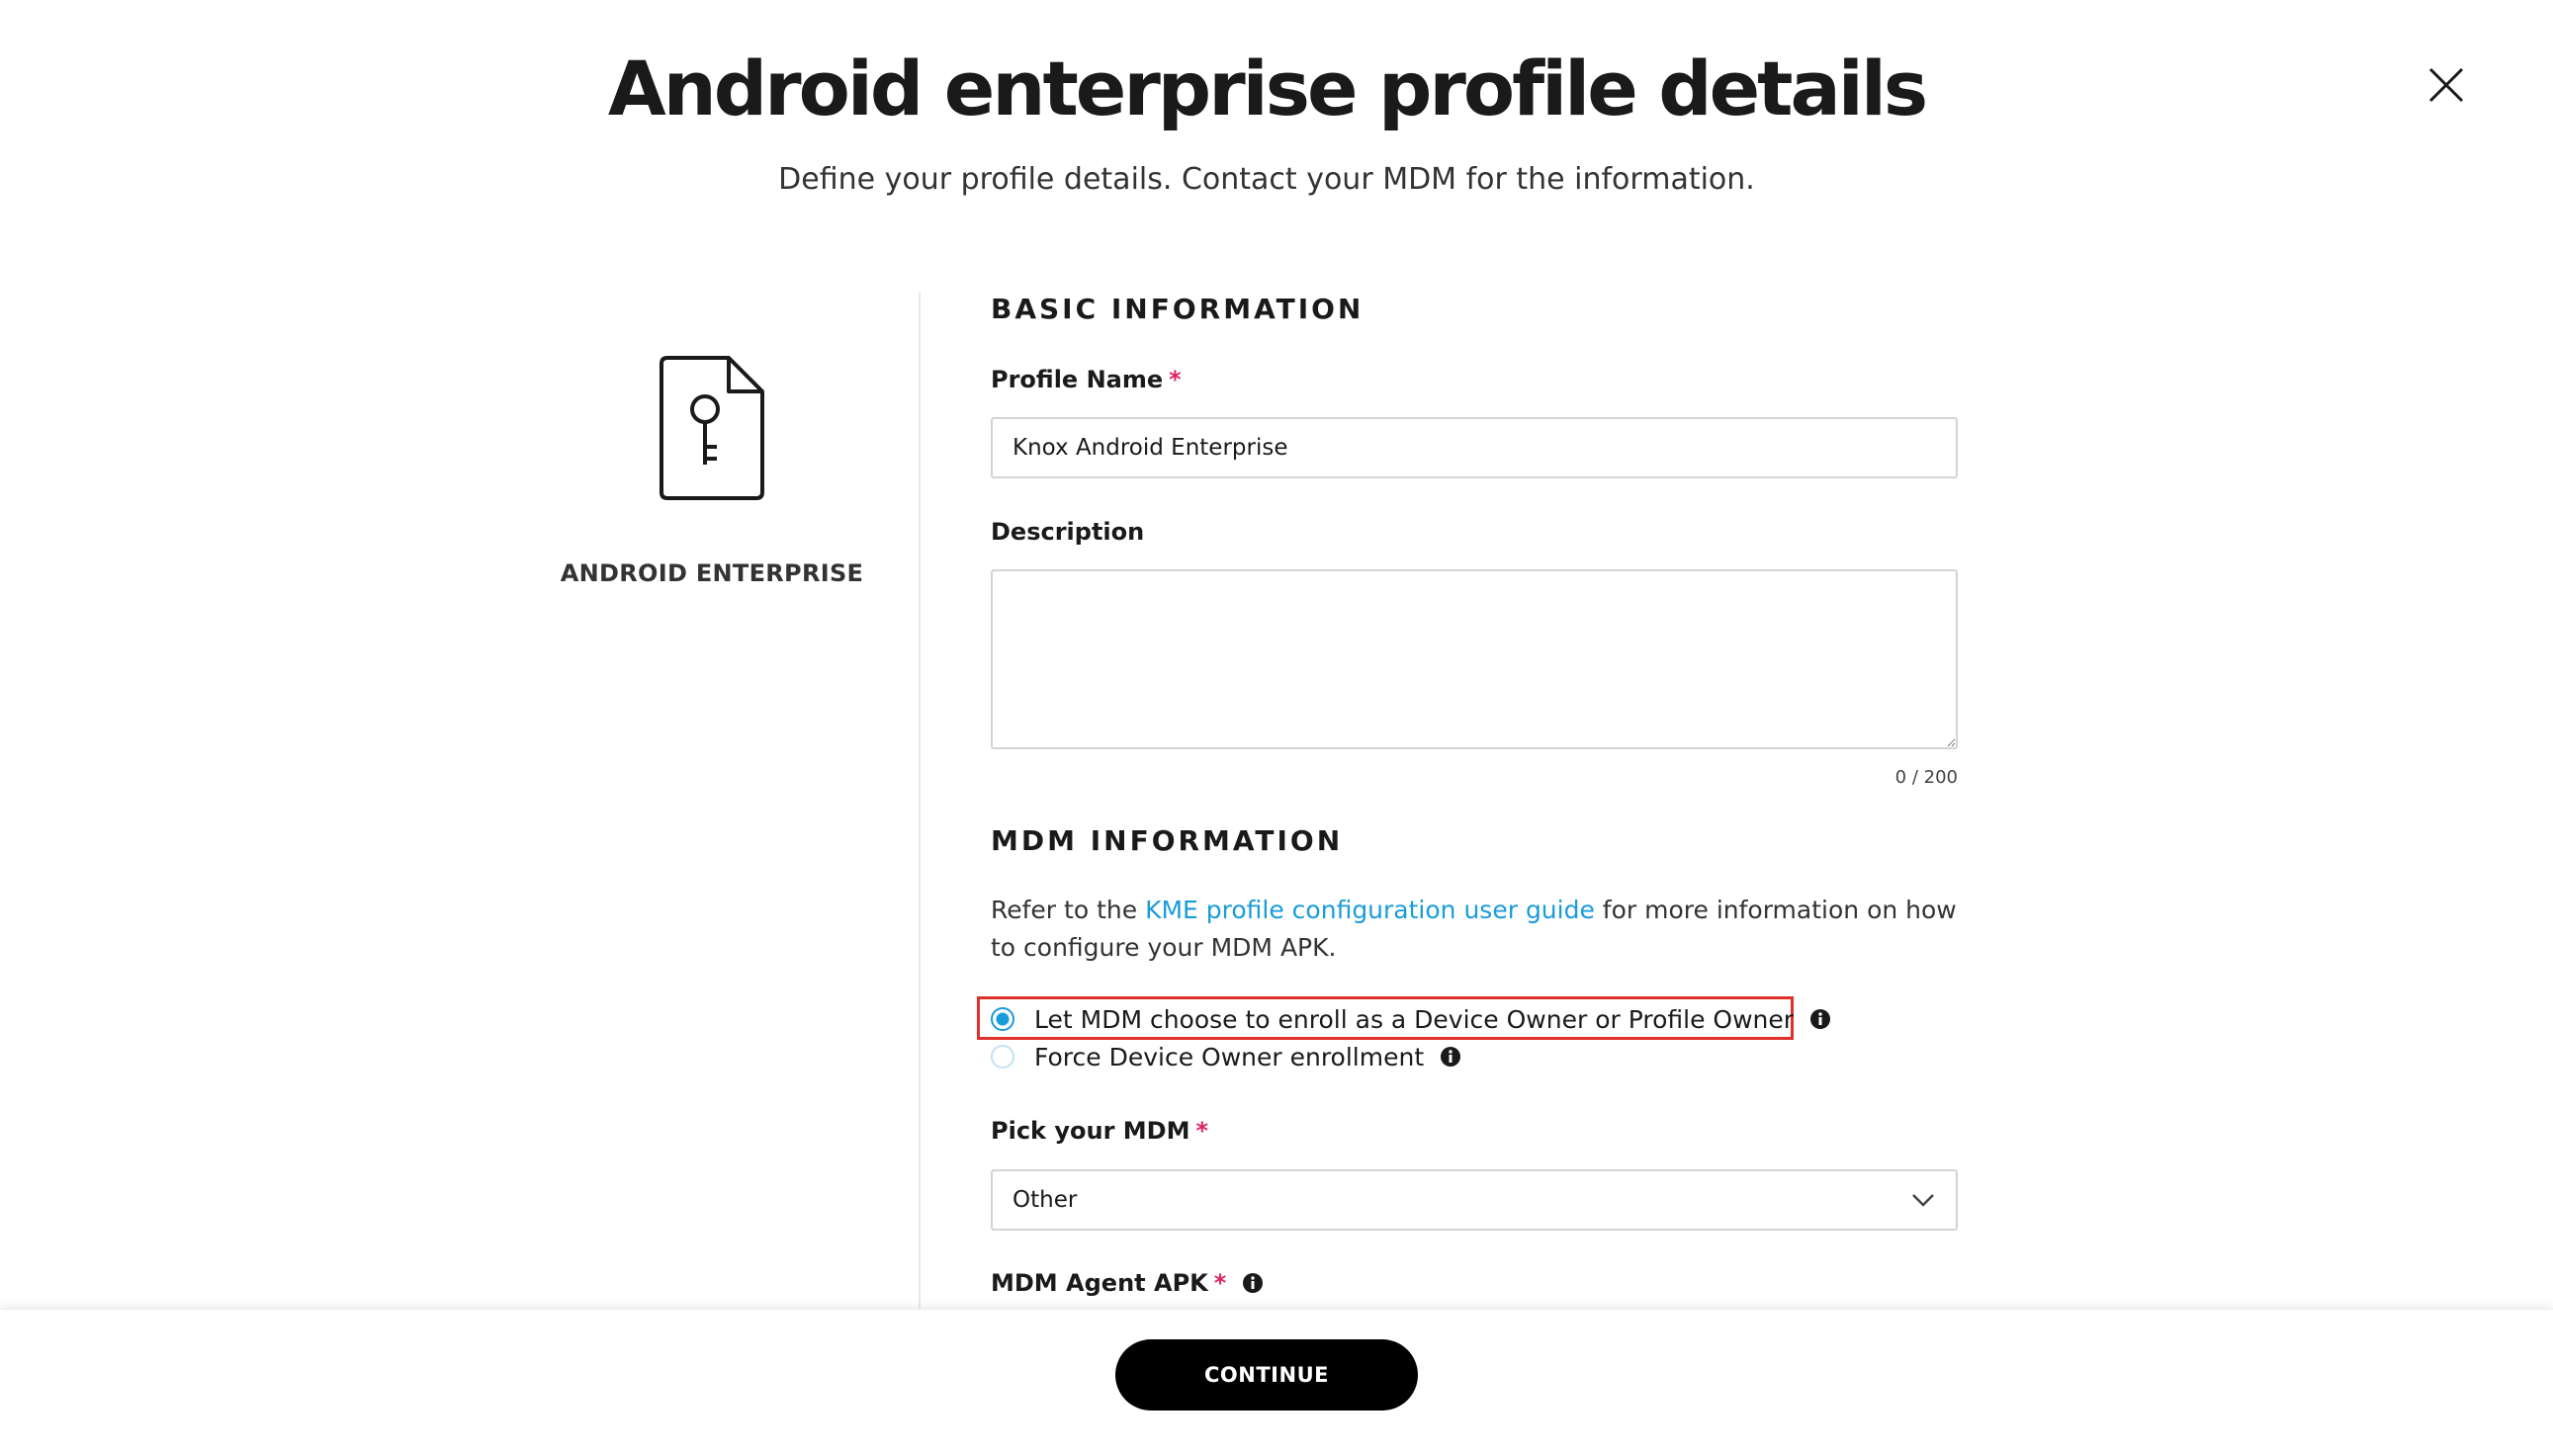 This screenshot has width=2553, height=1456. I want to click on chevron-down-icon, so click(1923, 1200).